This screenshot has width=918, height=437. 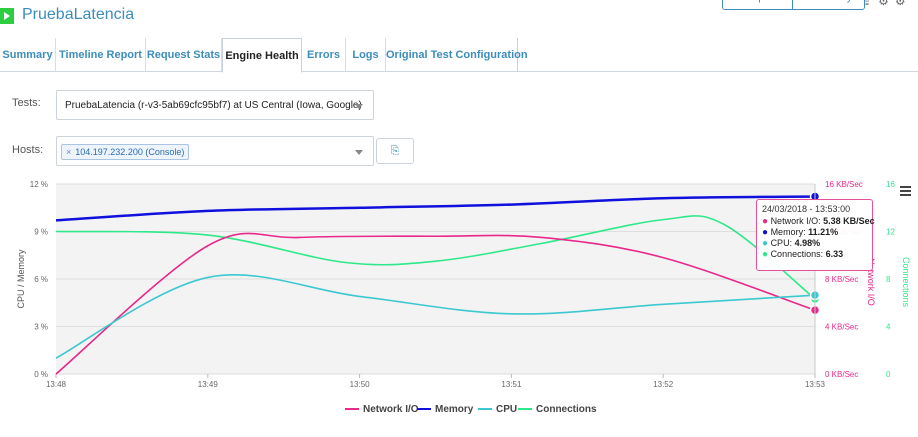 I want to click on x-tick-label: 13:51, so click(x=511, y=384).